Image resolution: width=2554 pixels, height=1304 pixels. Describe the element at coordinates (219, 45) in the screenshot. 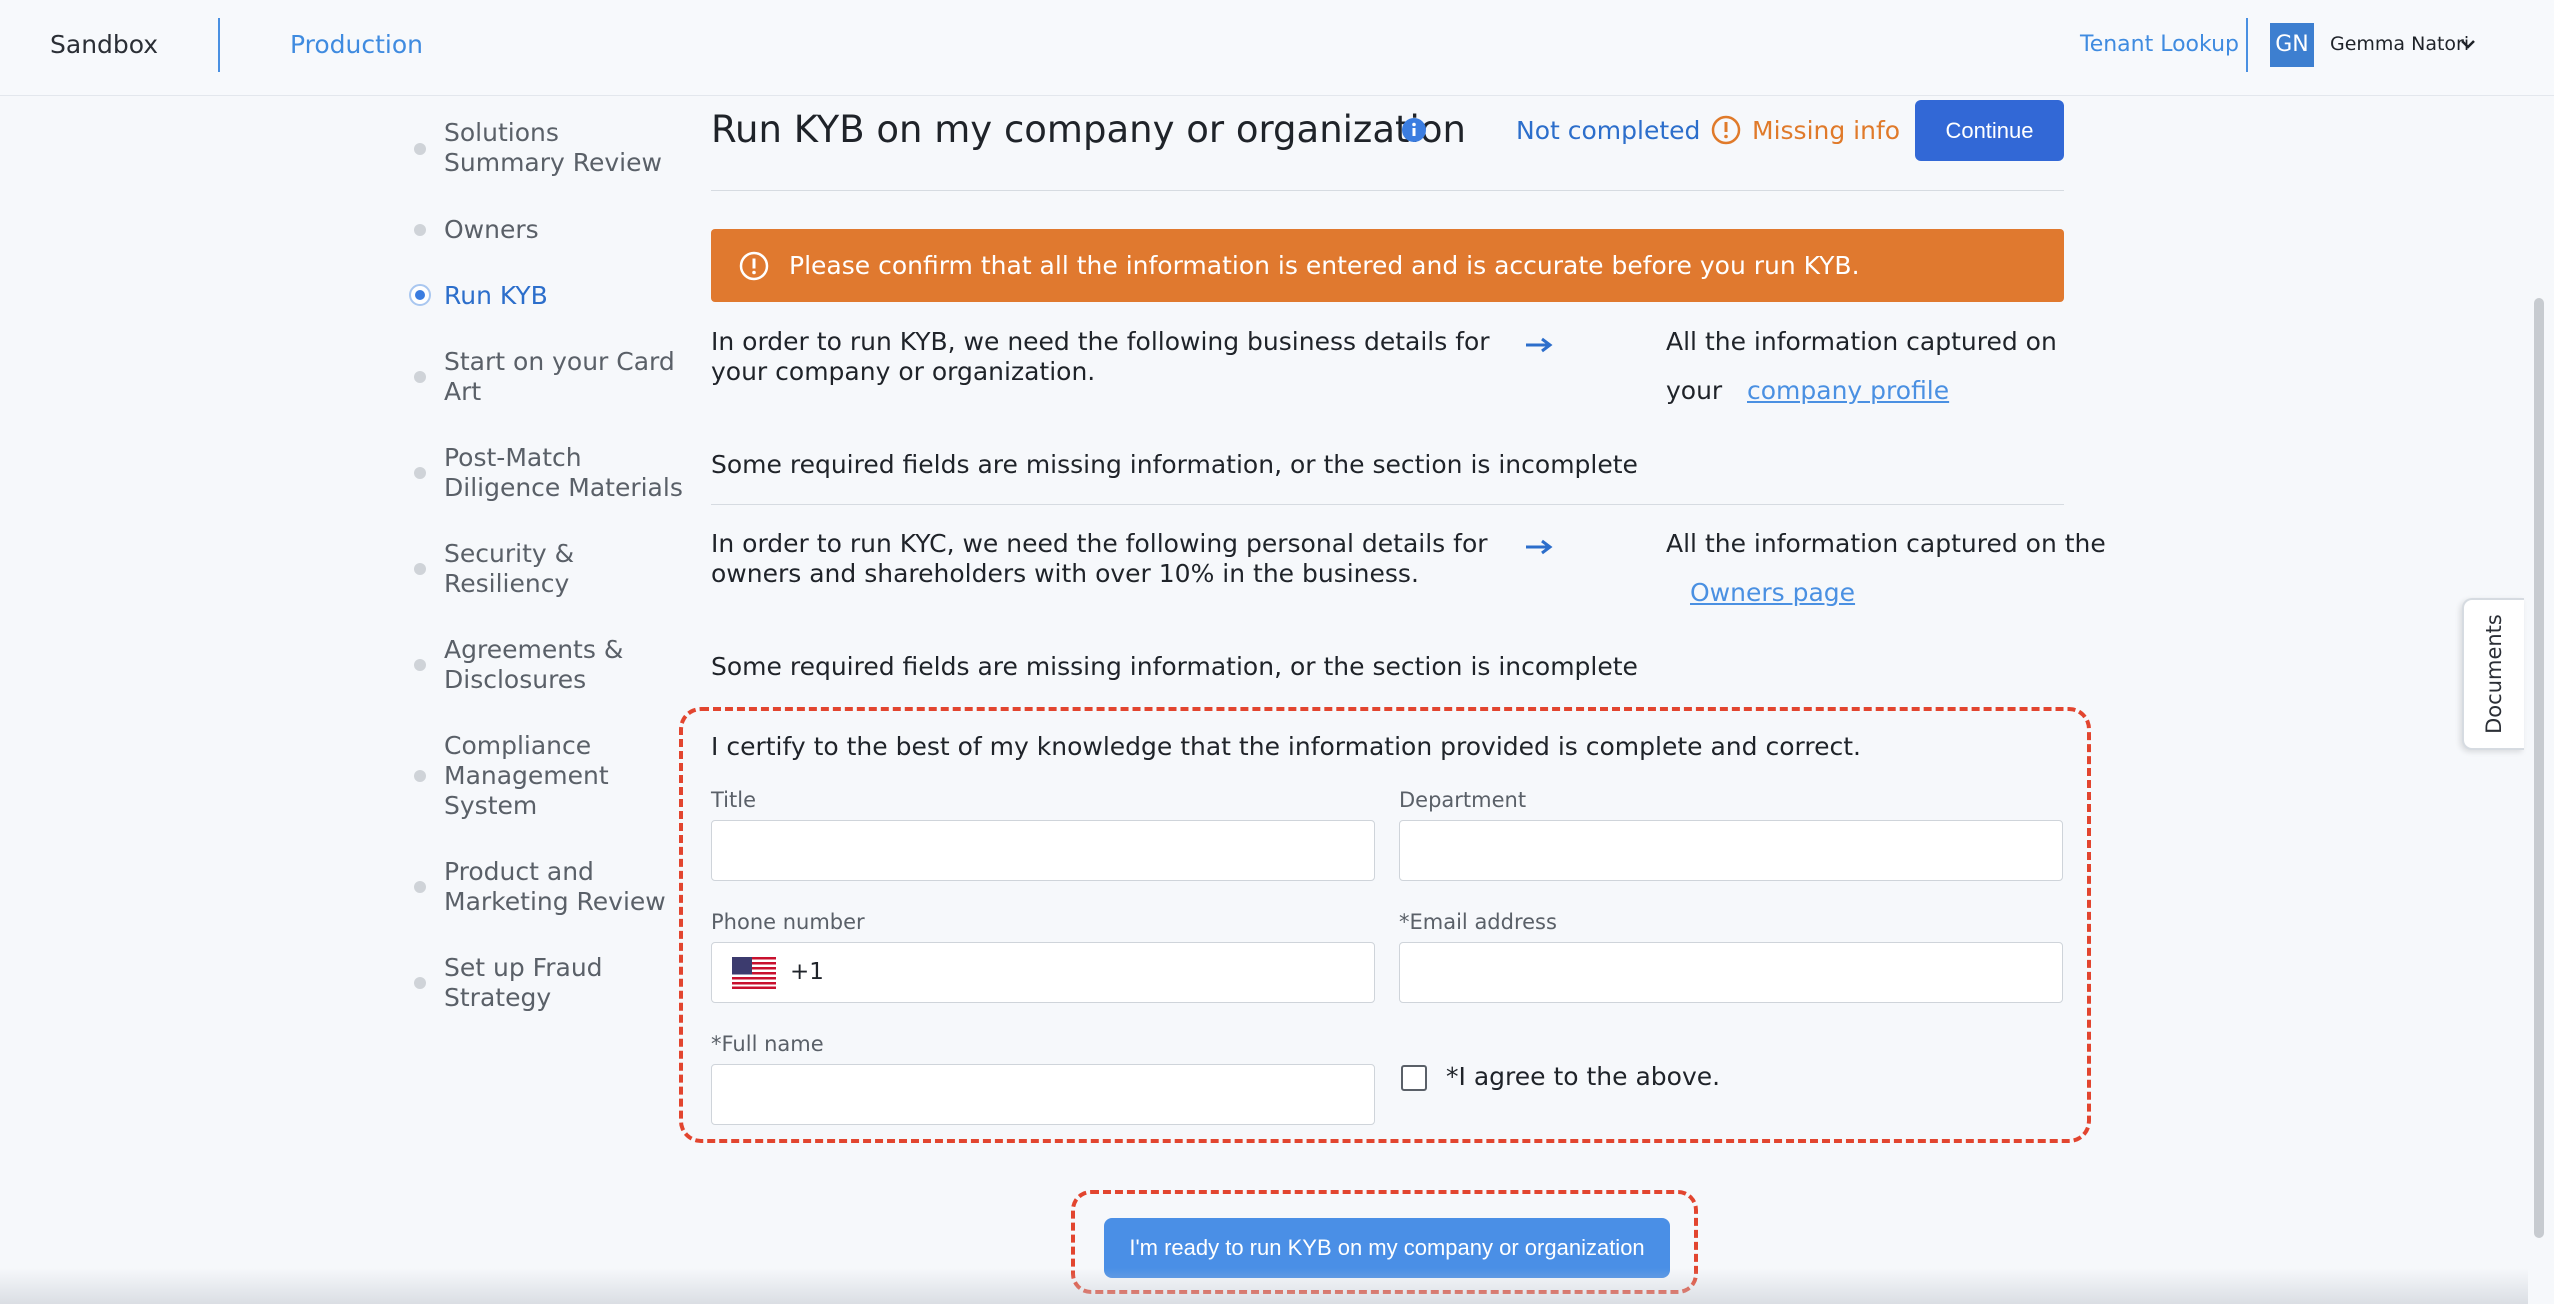

I see `env-divider` at that location.